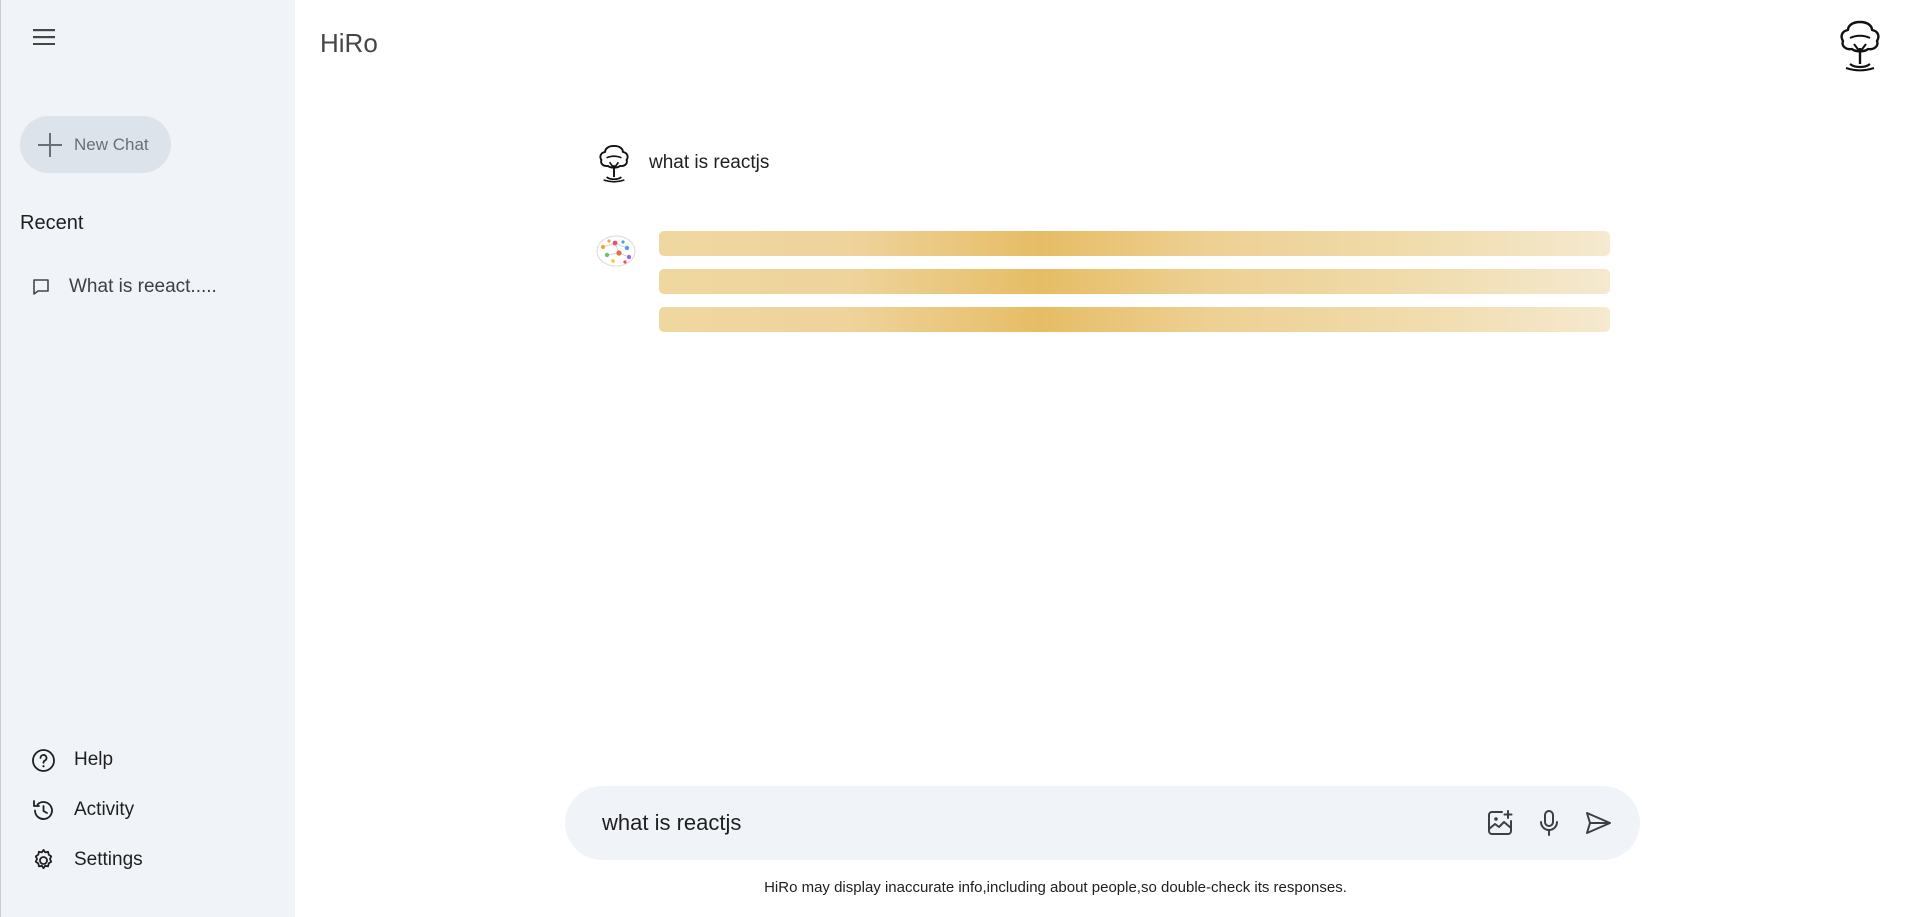 The image size is (1906, 917). I want to click on gear-icon, so click(43, 858).